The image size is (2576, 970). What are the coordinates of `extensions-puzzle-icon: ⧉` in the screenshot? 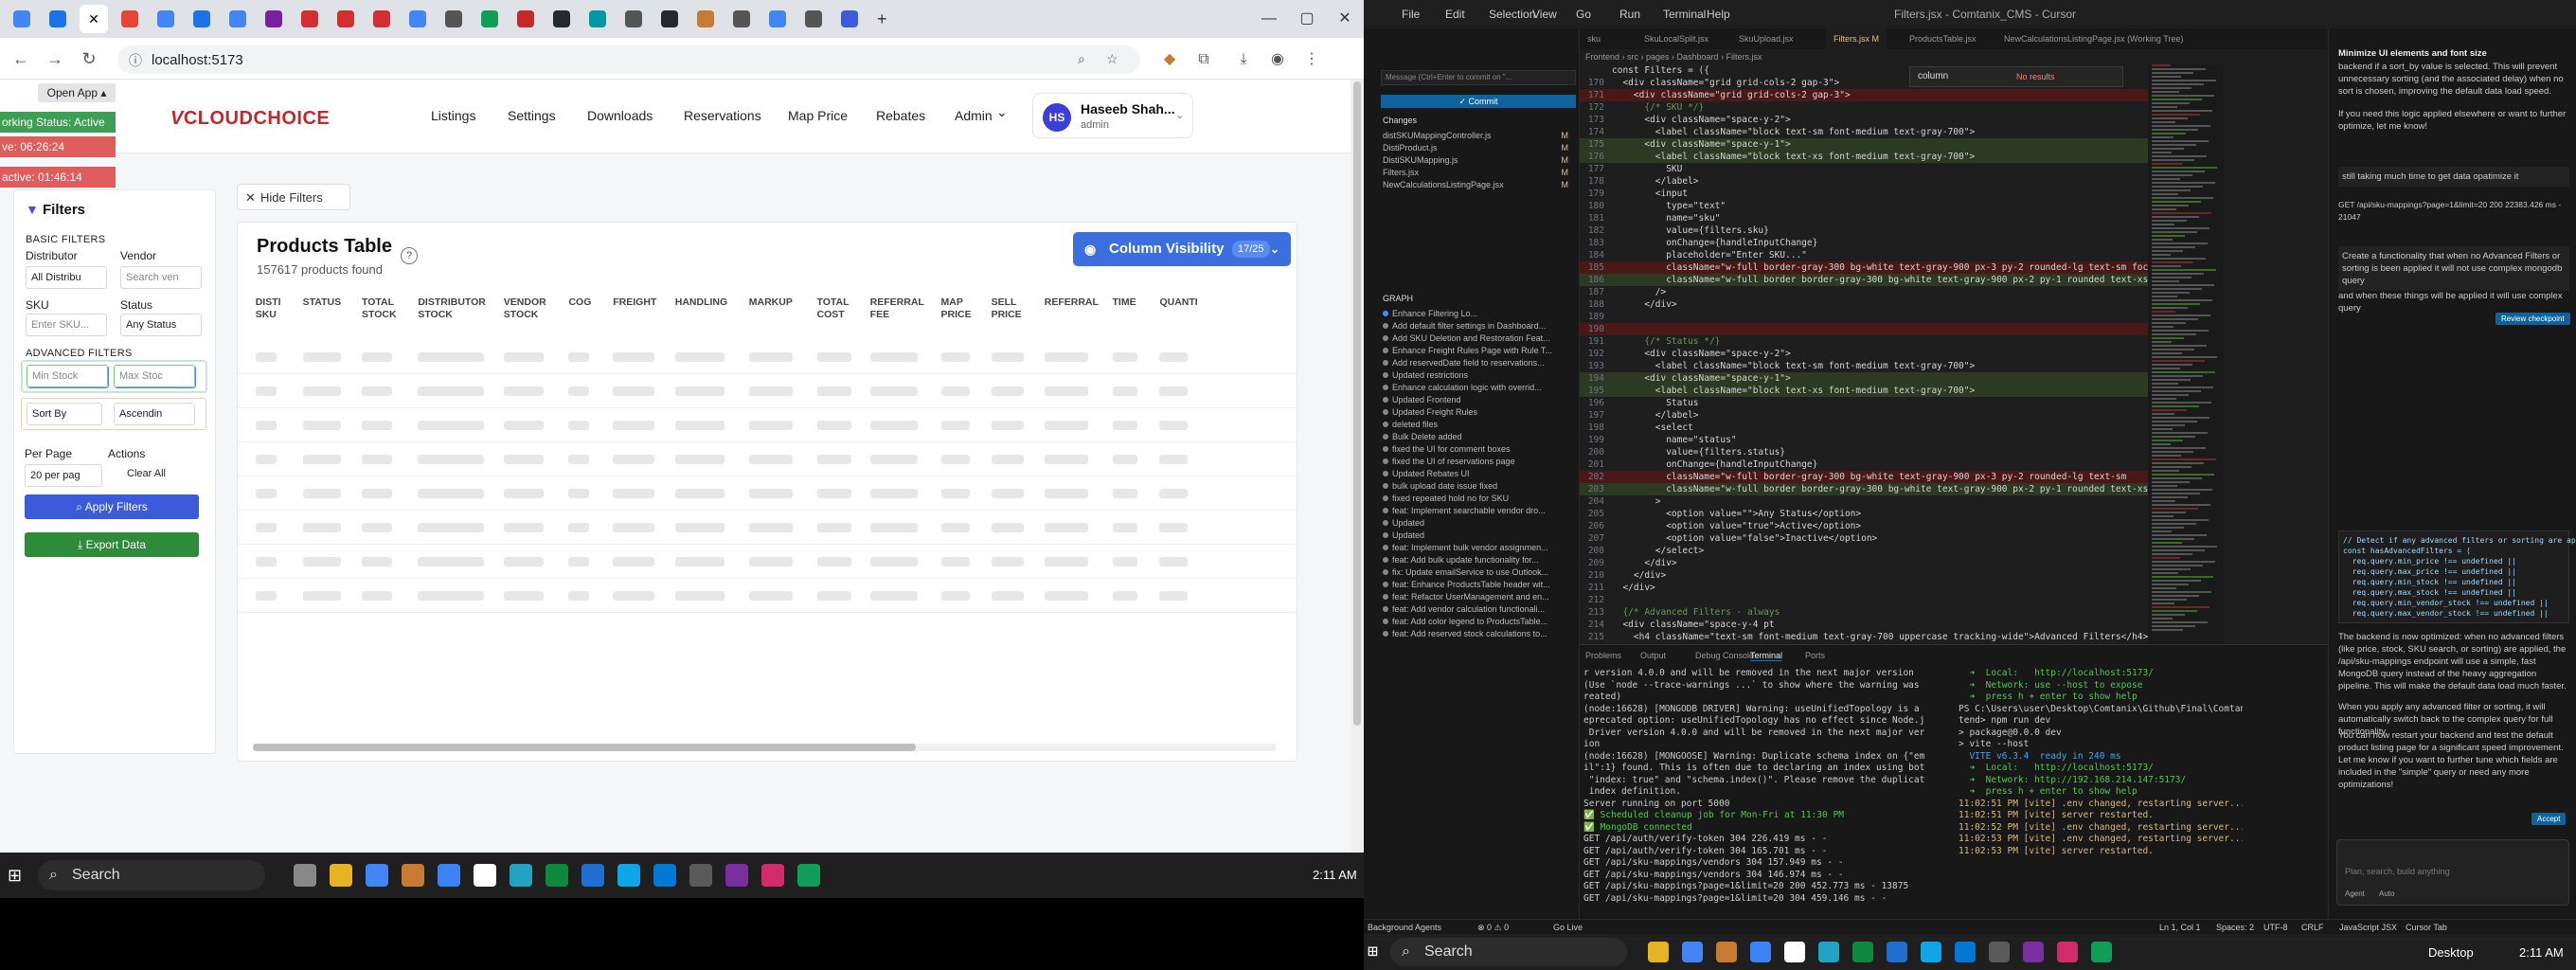 It's located at (1203, 60).